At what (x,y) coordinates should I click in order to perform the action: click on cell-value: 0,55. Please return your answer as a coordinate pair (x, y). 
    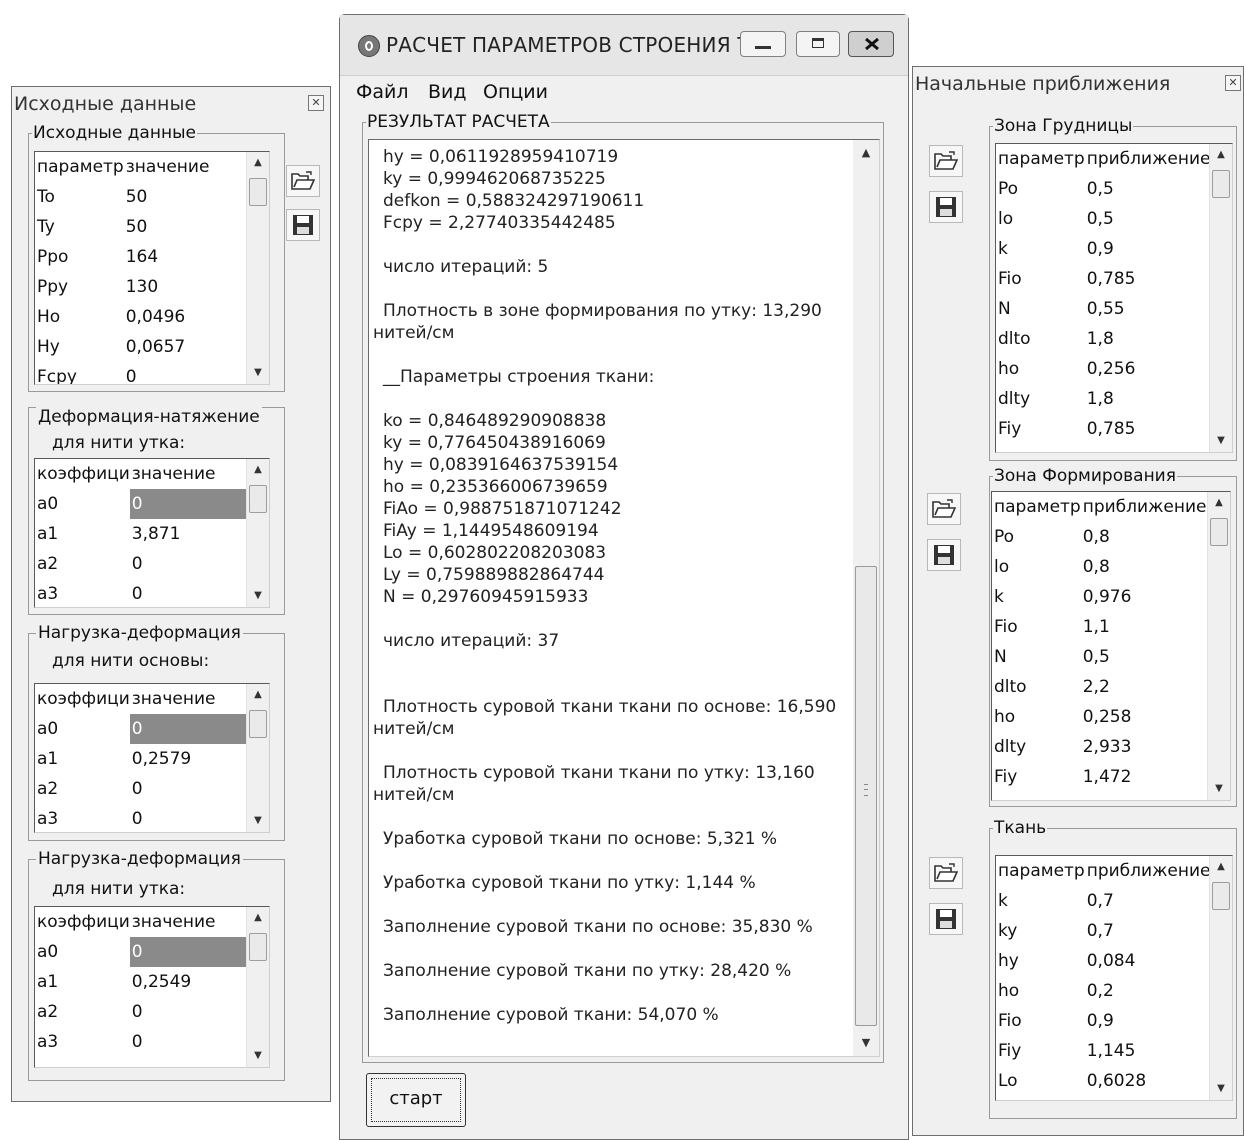
    Looking at the image, I should click on (1149, 309).